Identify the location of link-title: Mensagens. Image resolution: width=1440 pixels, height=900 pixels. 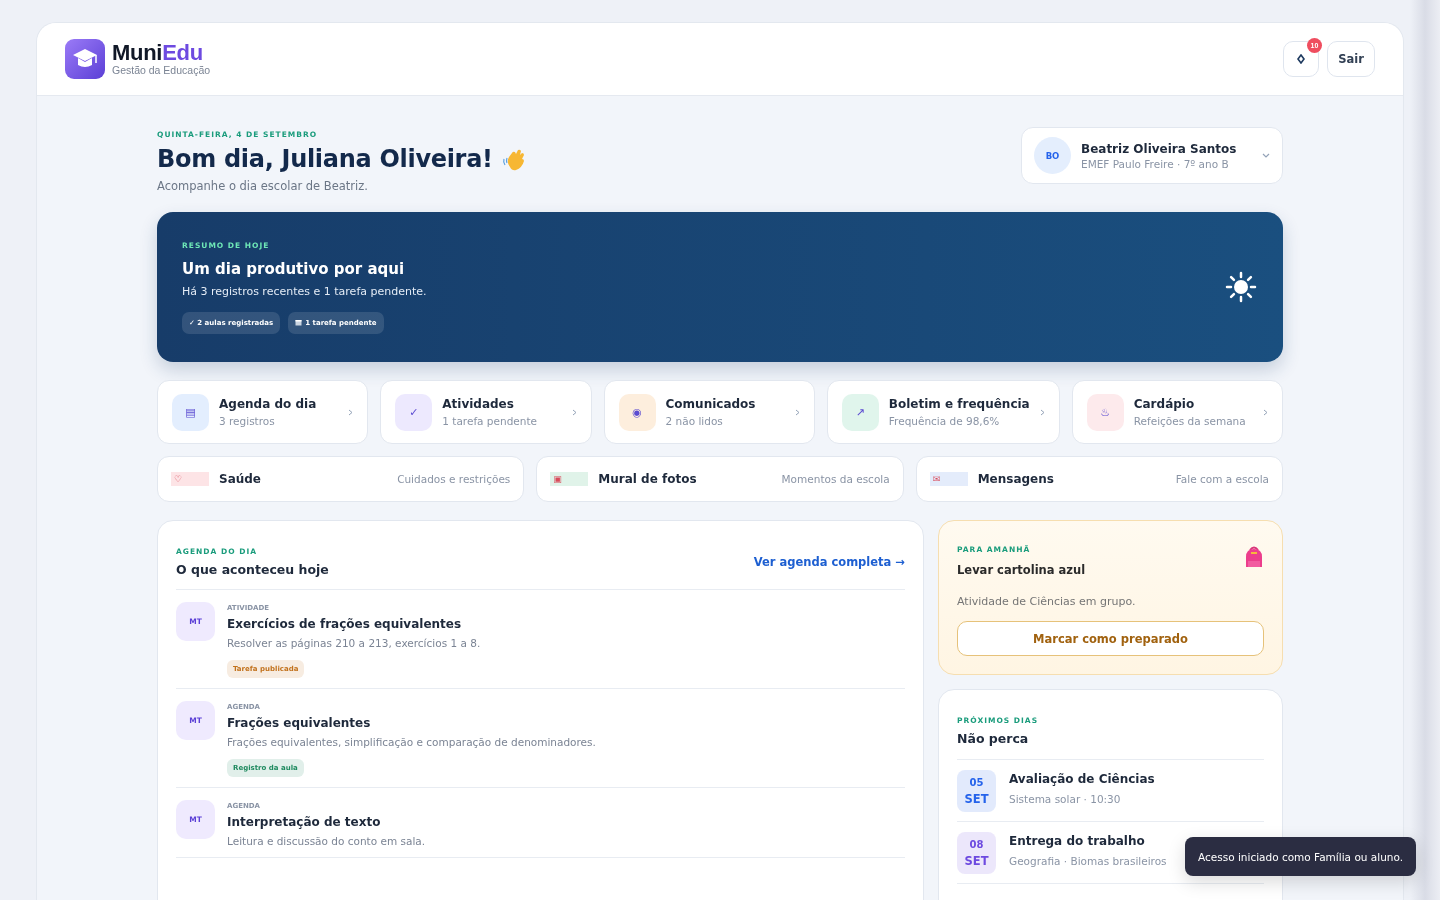
(1016, 479).